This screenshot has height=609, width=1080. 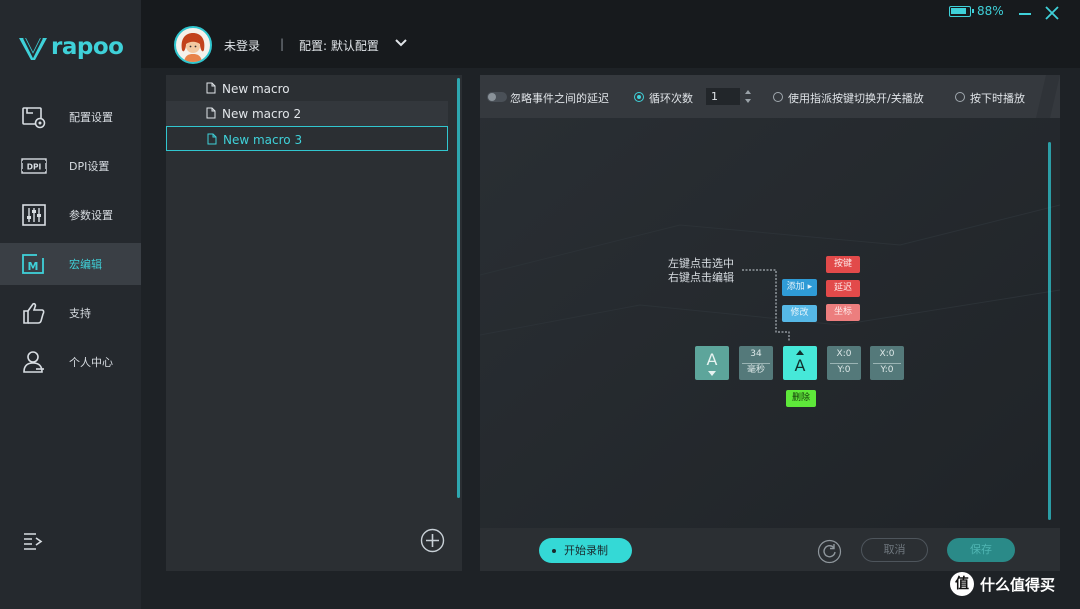 I want to click on sidebar-item-config: 配置设置, so click(x=70, y=117).